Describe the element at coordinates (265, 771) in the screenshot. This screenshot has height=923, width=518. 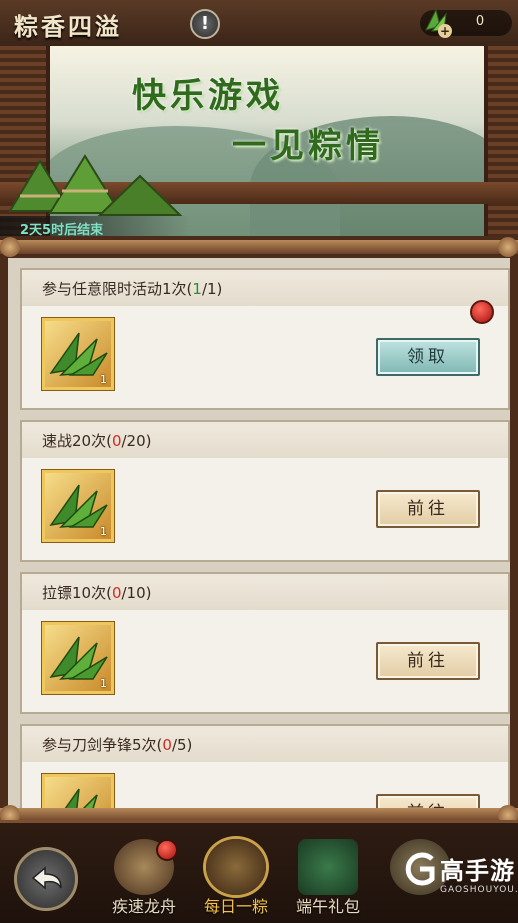
I see `task-row: 参与刀剑争锋5次(0/5) 1 前往` at that location.